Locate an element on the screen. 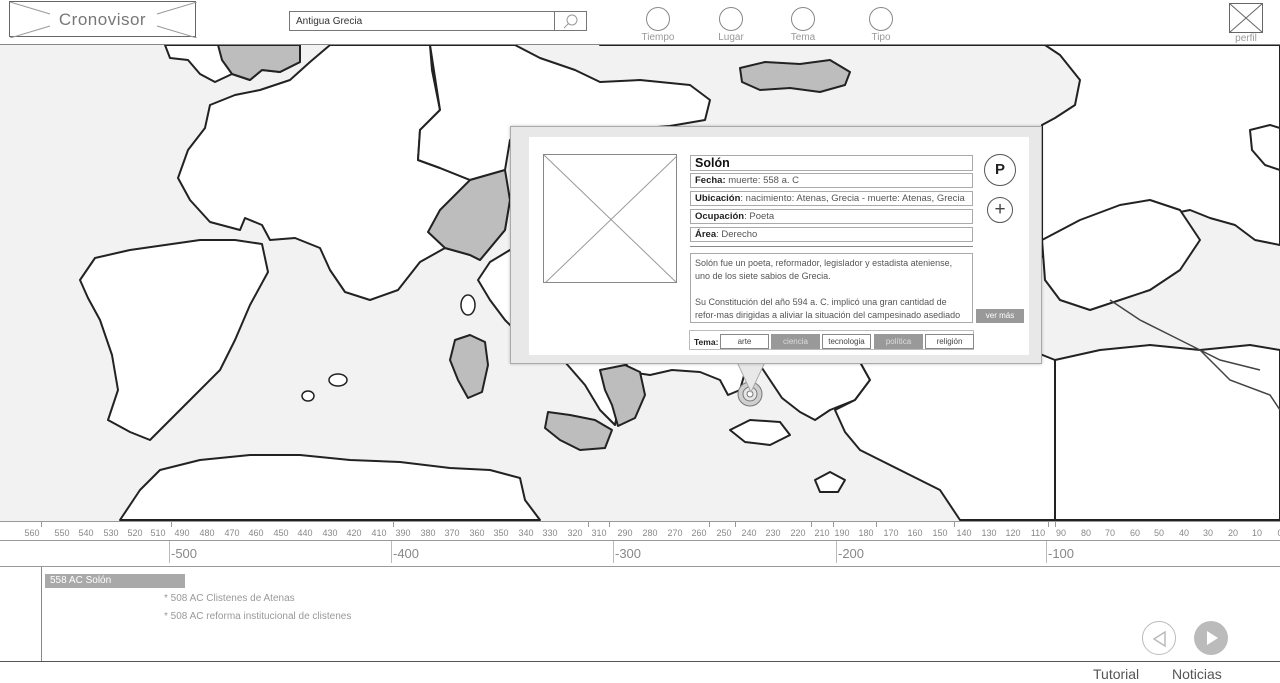  tick-label: 210 is located at coordinates (822, 533).